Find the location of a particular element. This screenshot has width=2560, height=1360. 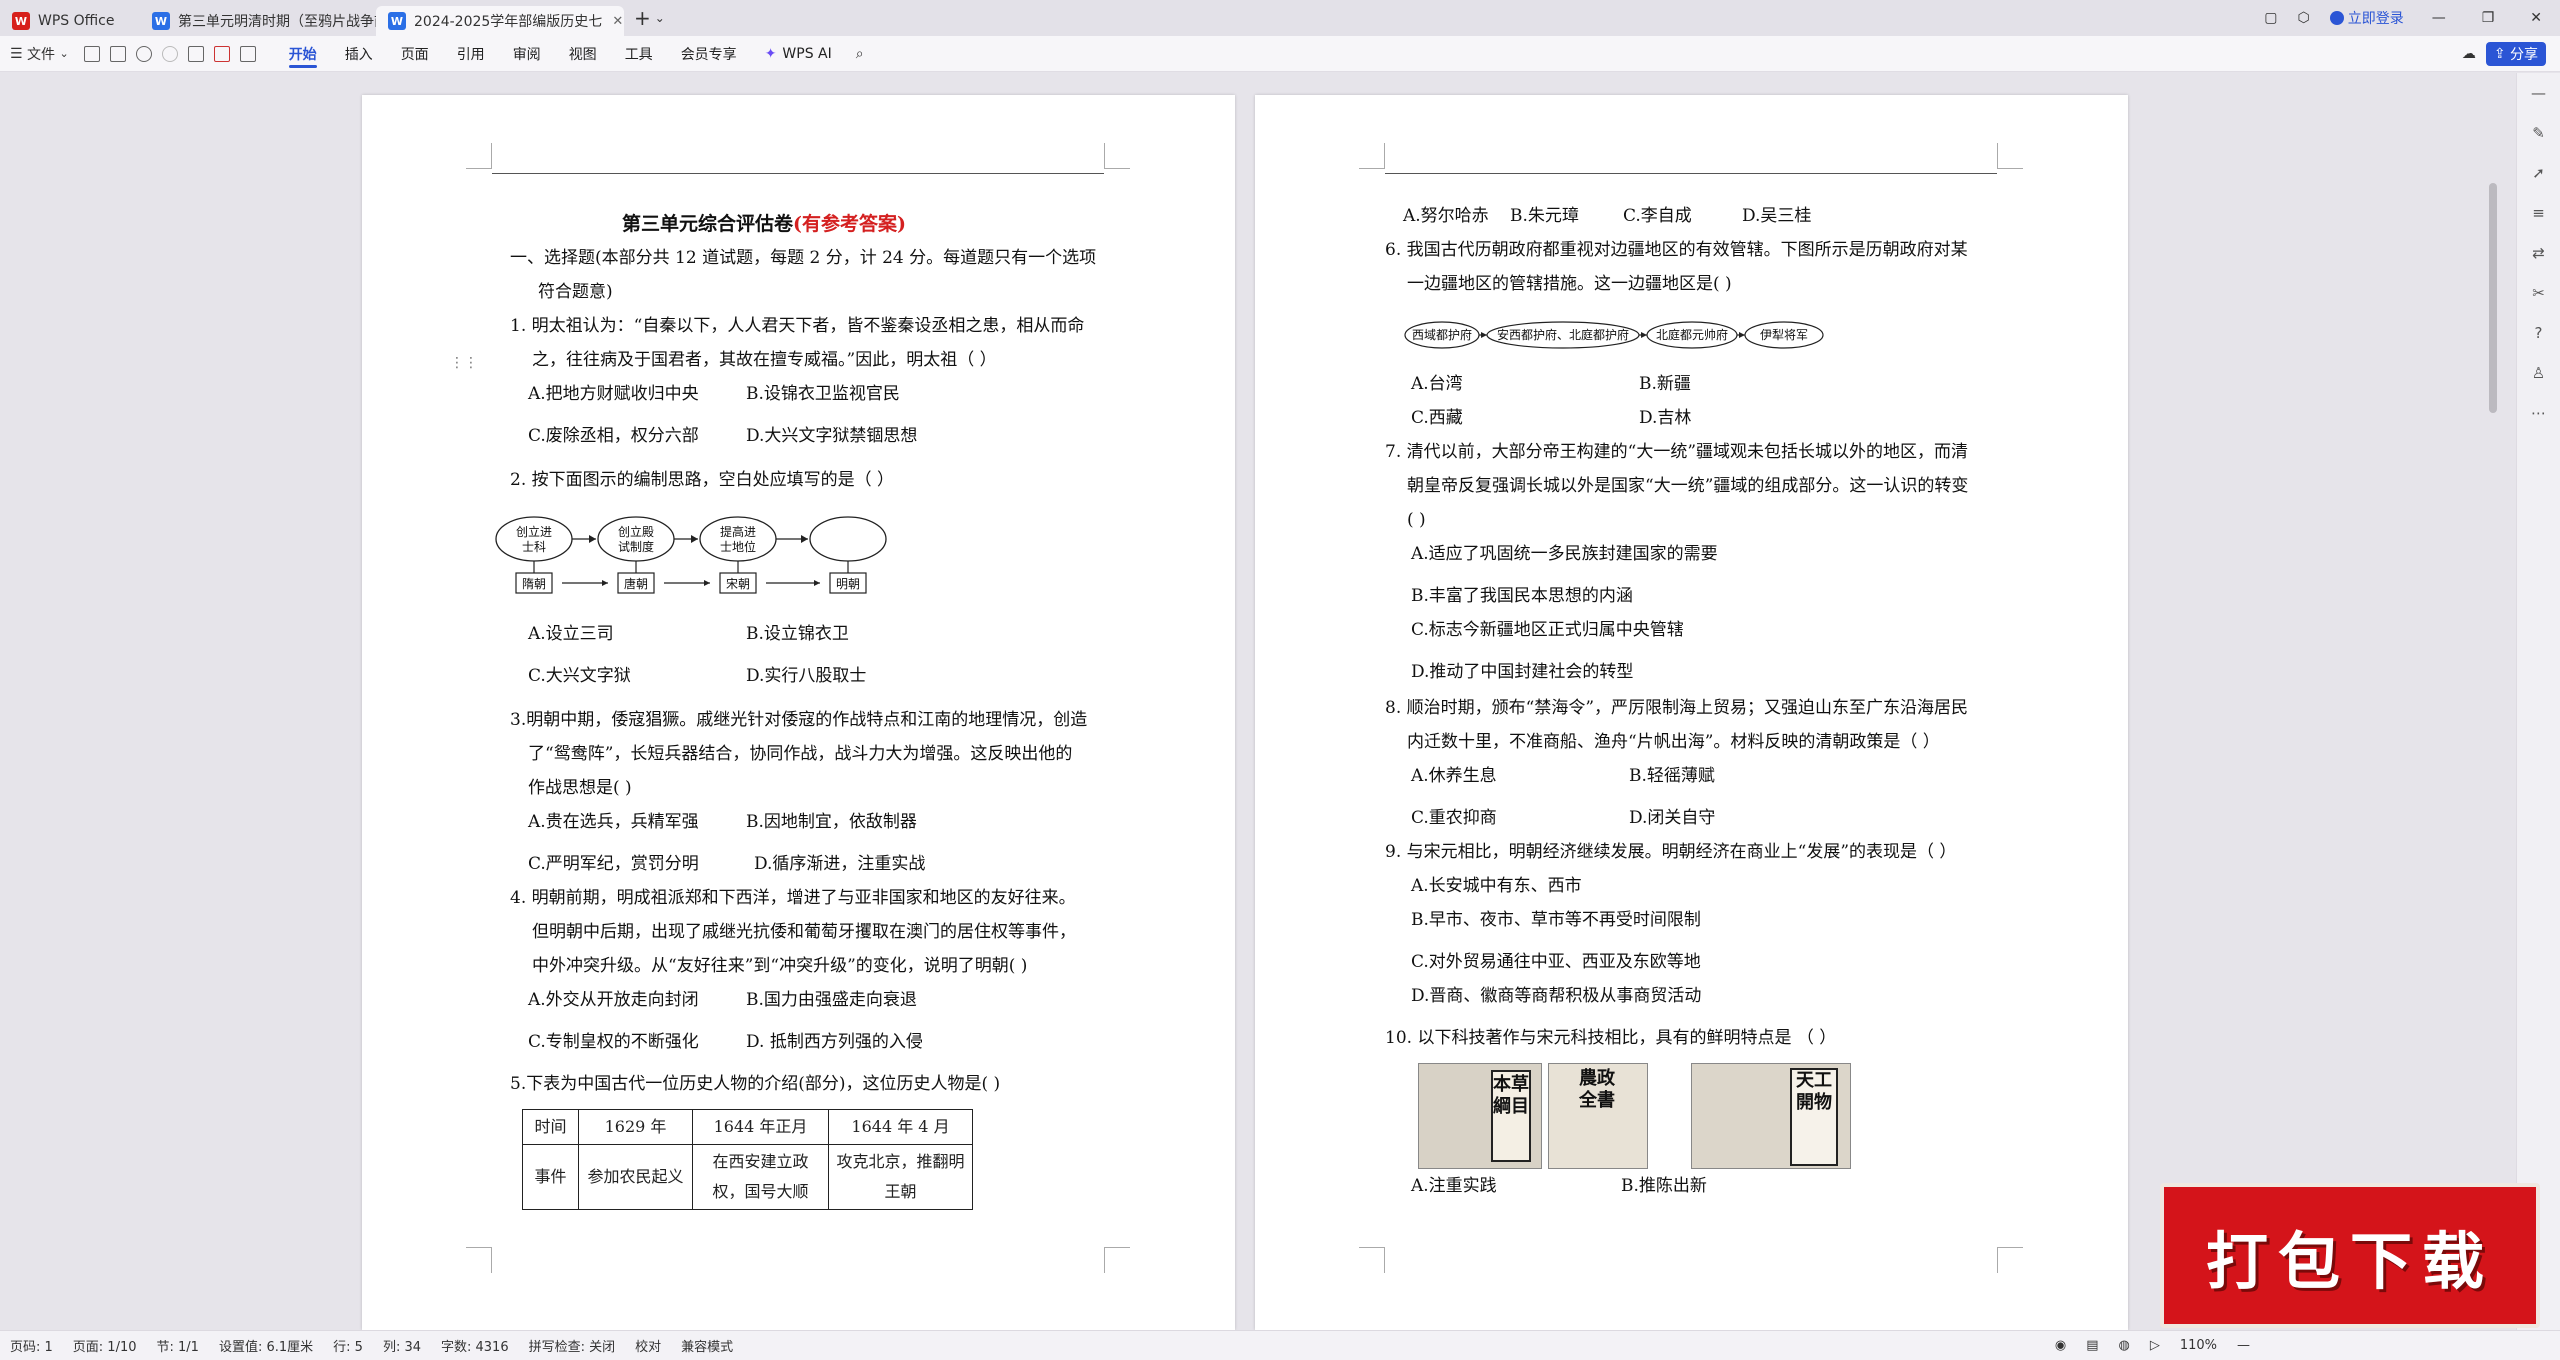

option: B.因地制宜，依敌制器 is located at coordinates (831, 822).